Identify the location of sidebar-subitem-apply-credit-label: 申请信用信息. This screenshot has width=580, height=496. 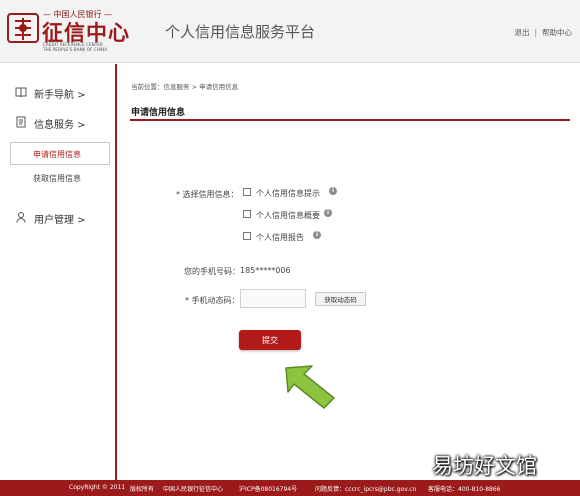
(57, 154).